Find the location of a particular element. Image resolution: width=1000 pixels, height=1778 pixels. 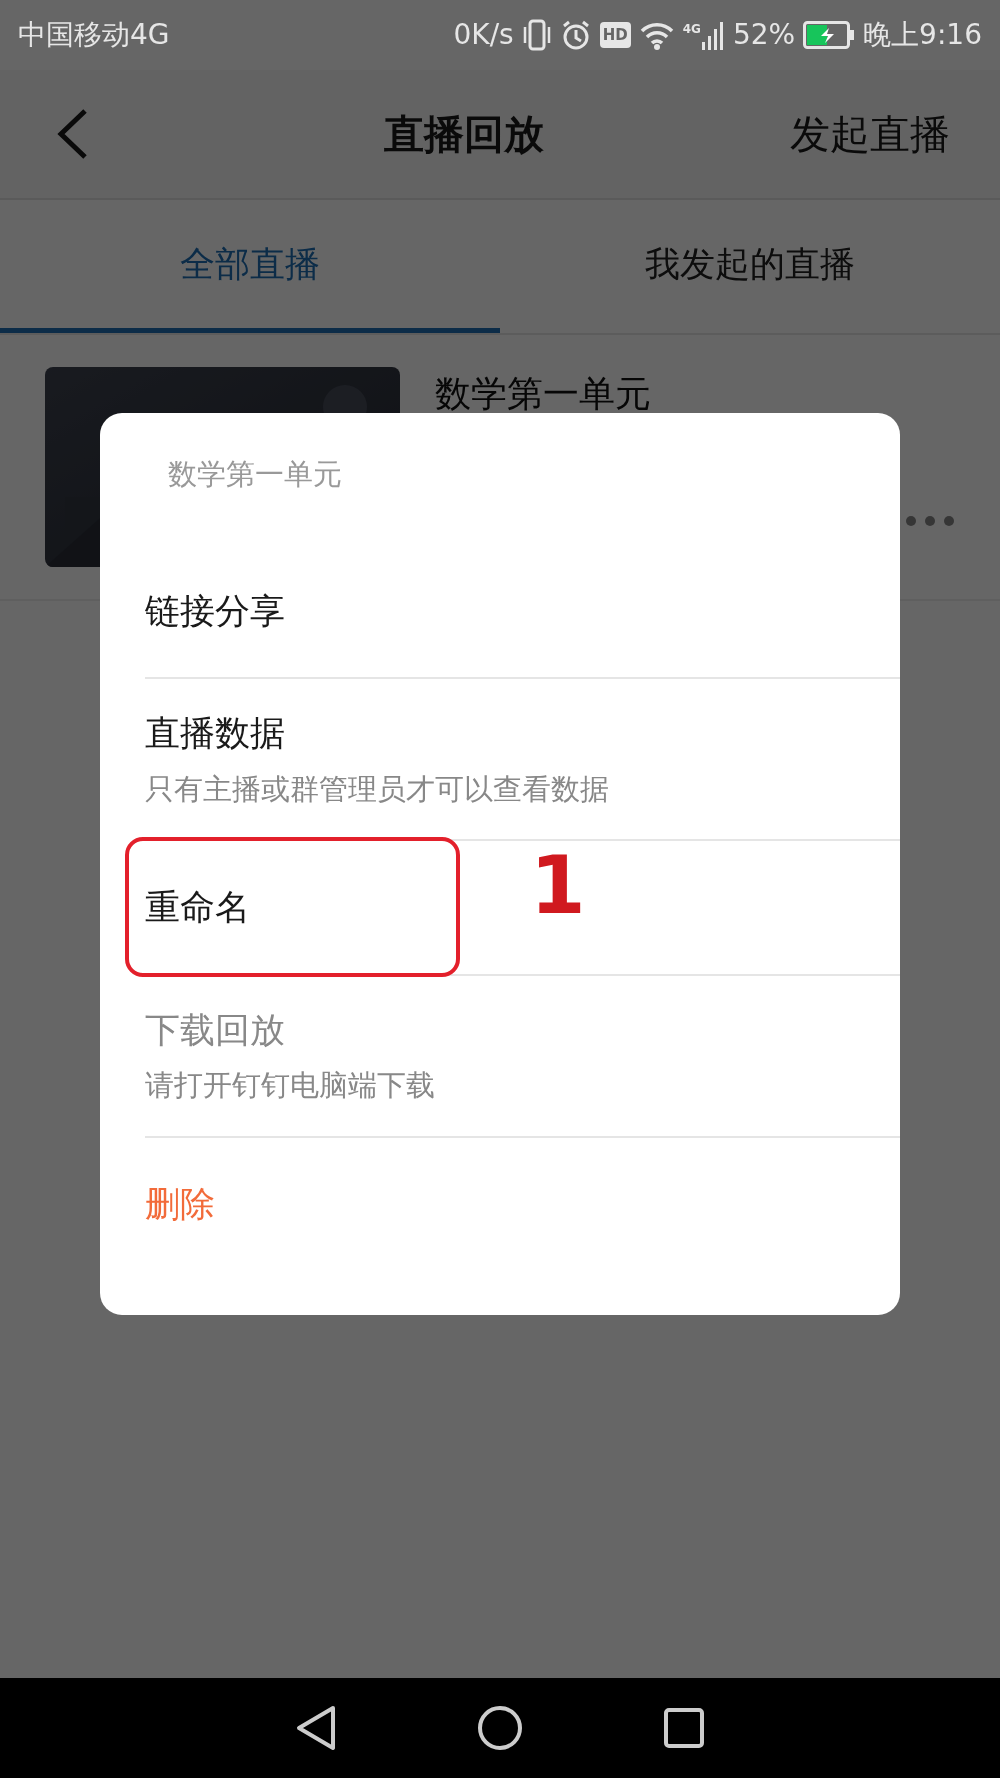

item-title: 数学第一单元 is located at coordinates (543, 394).